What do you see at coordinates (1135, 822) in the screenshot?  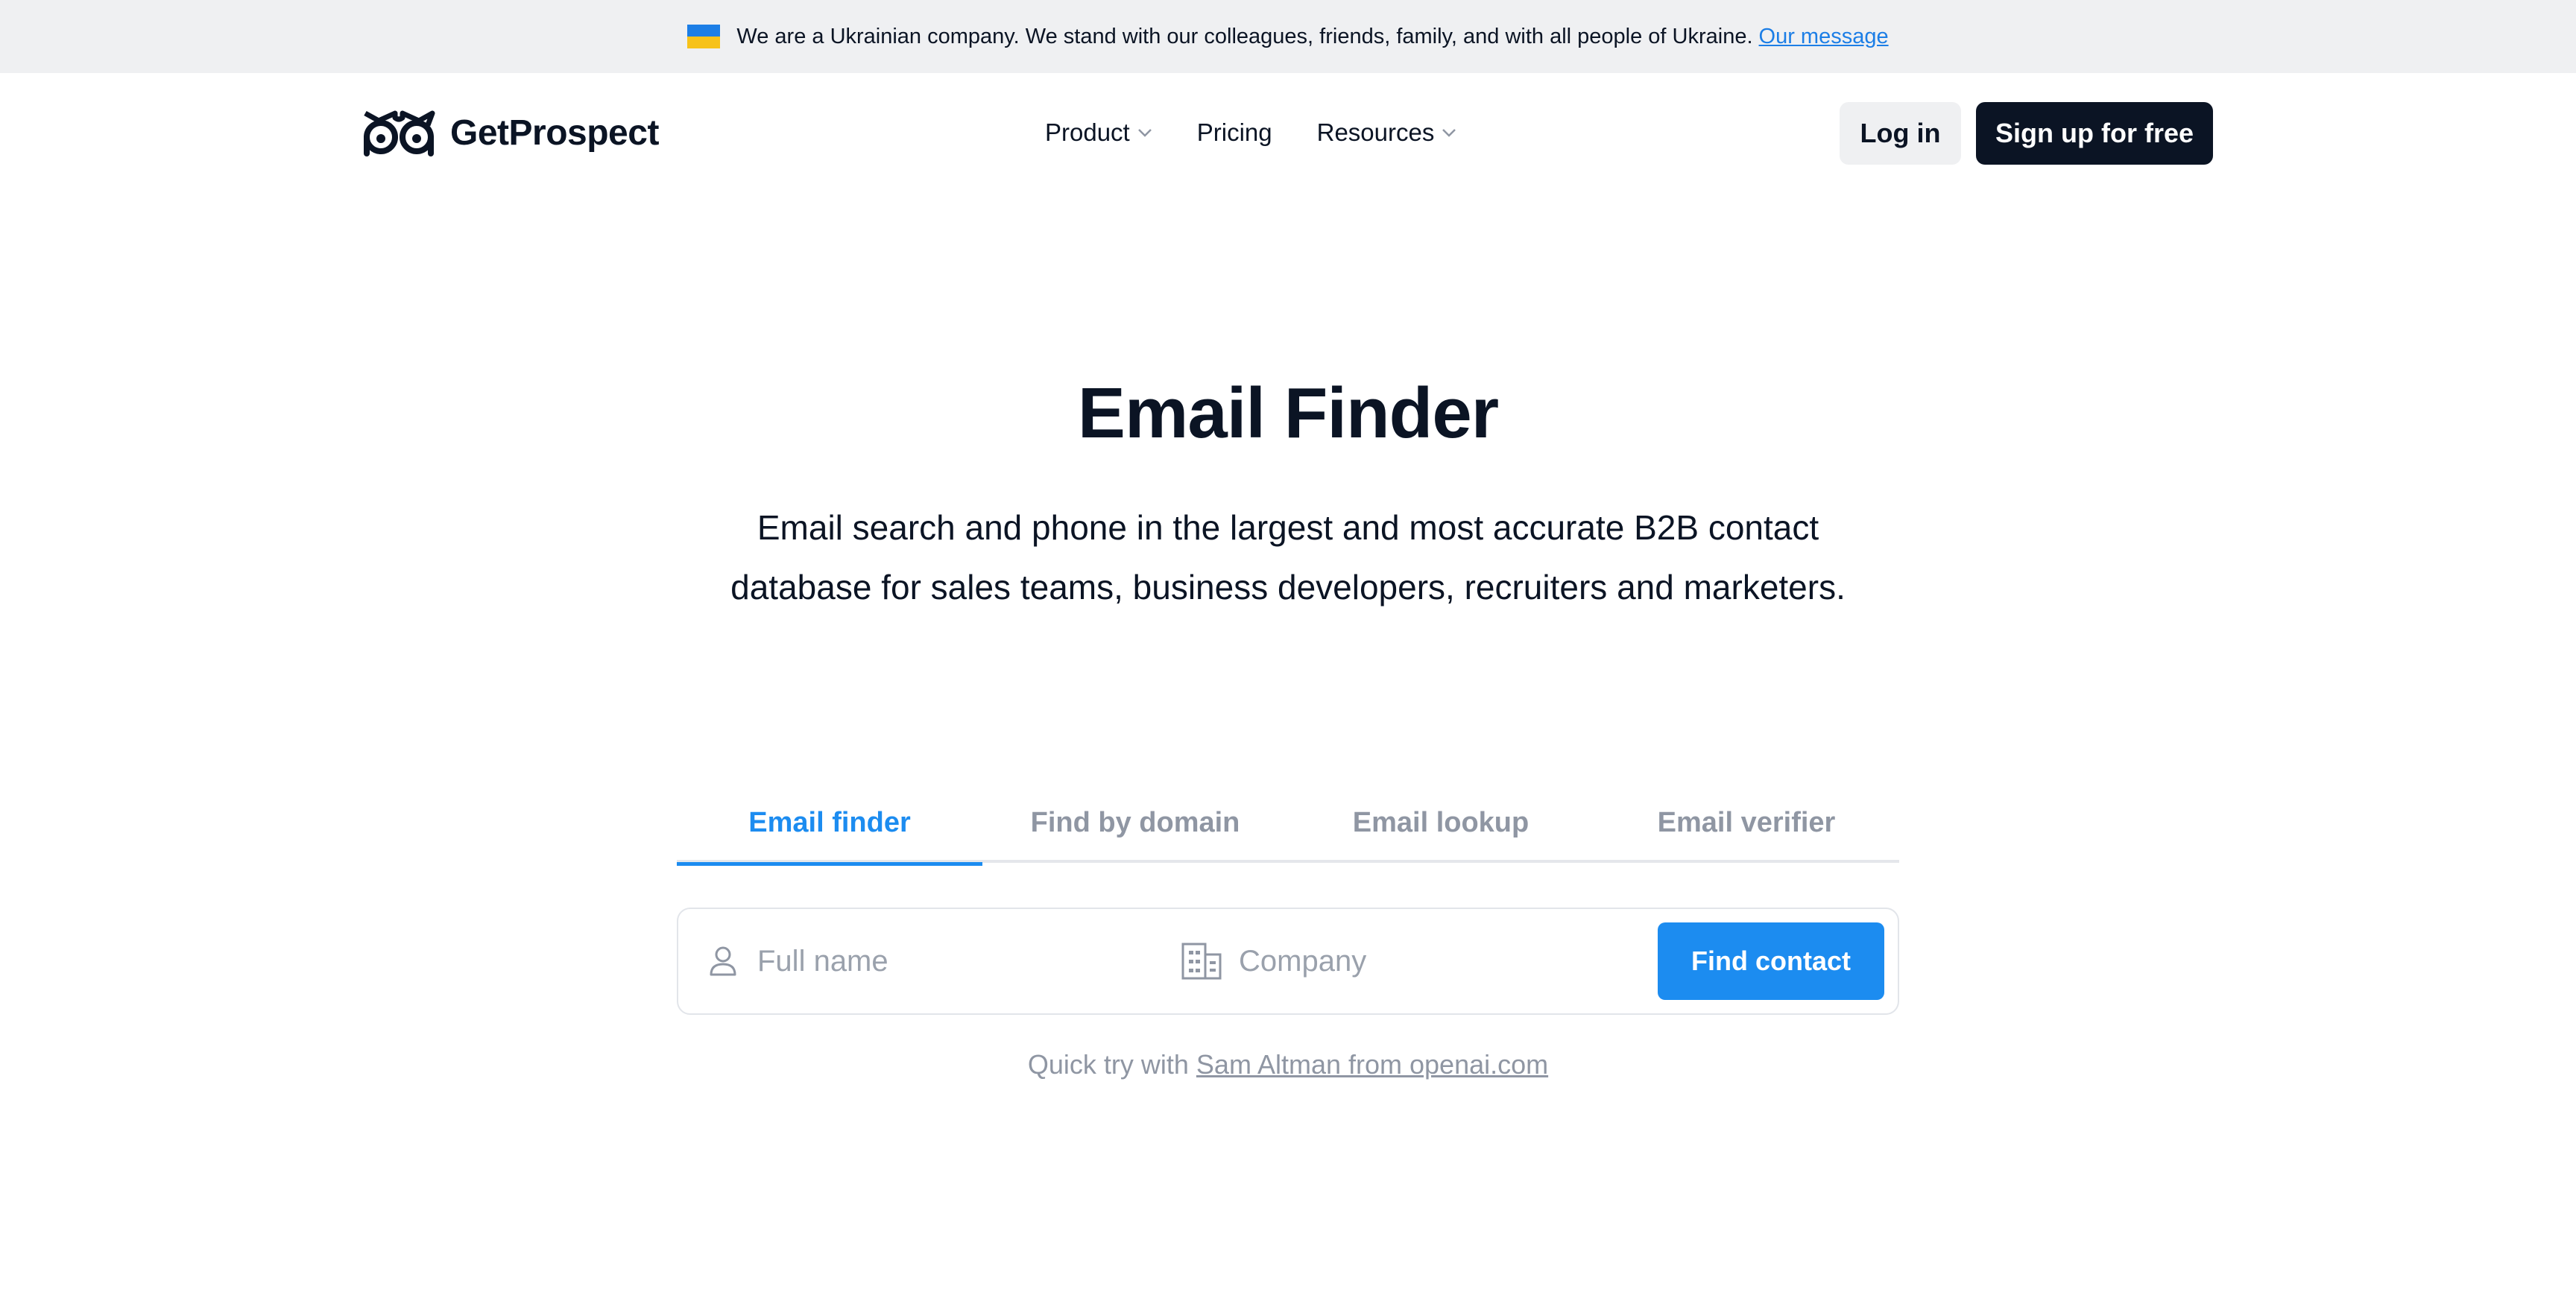 I see `tab-find-by-domain: Find by domain` at bounding box center [1135, 822].